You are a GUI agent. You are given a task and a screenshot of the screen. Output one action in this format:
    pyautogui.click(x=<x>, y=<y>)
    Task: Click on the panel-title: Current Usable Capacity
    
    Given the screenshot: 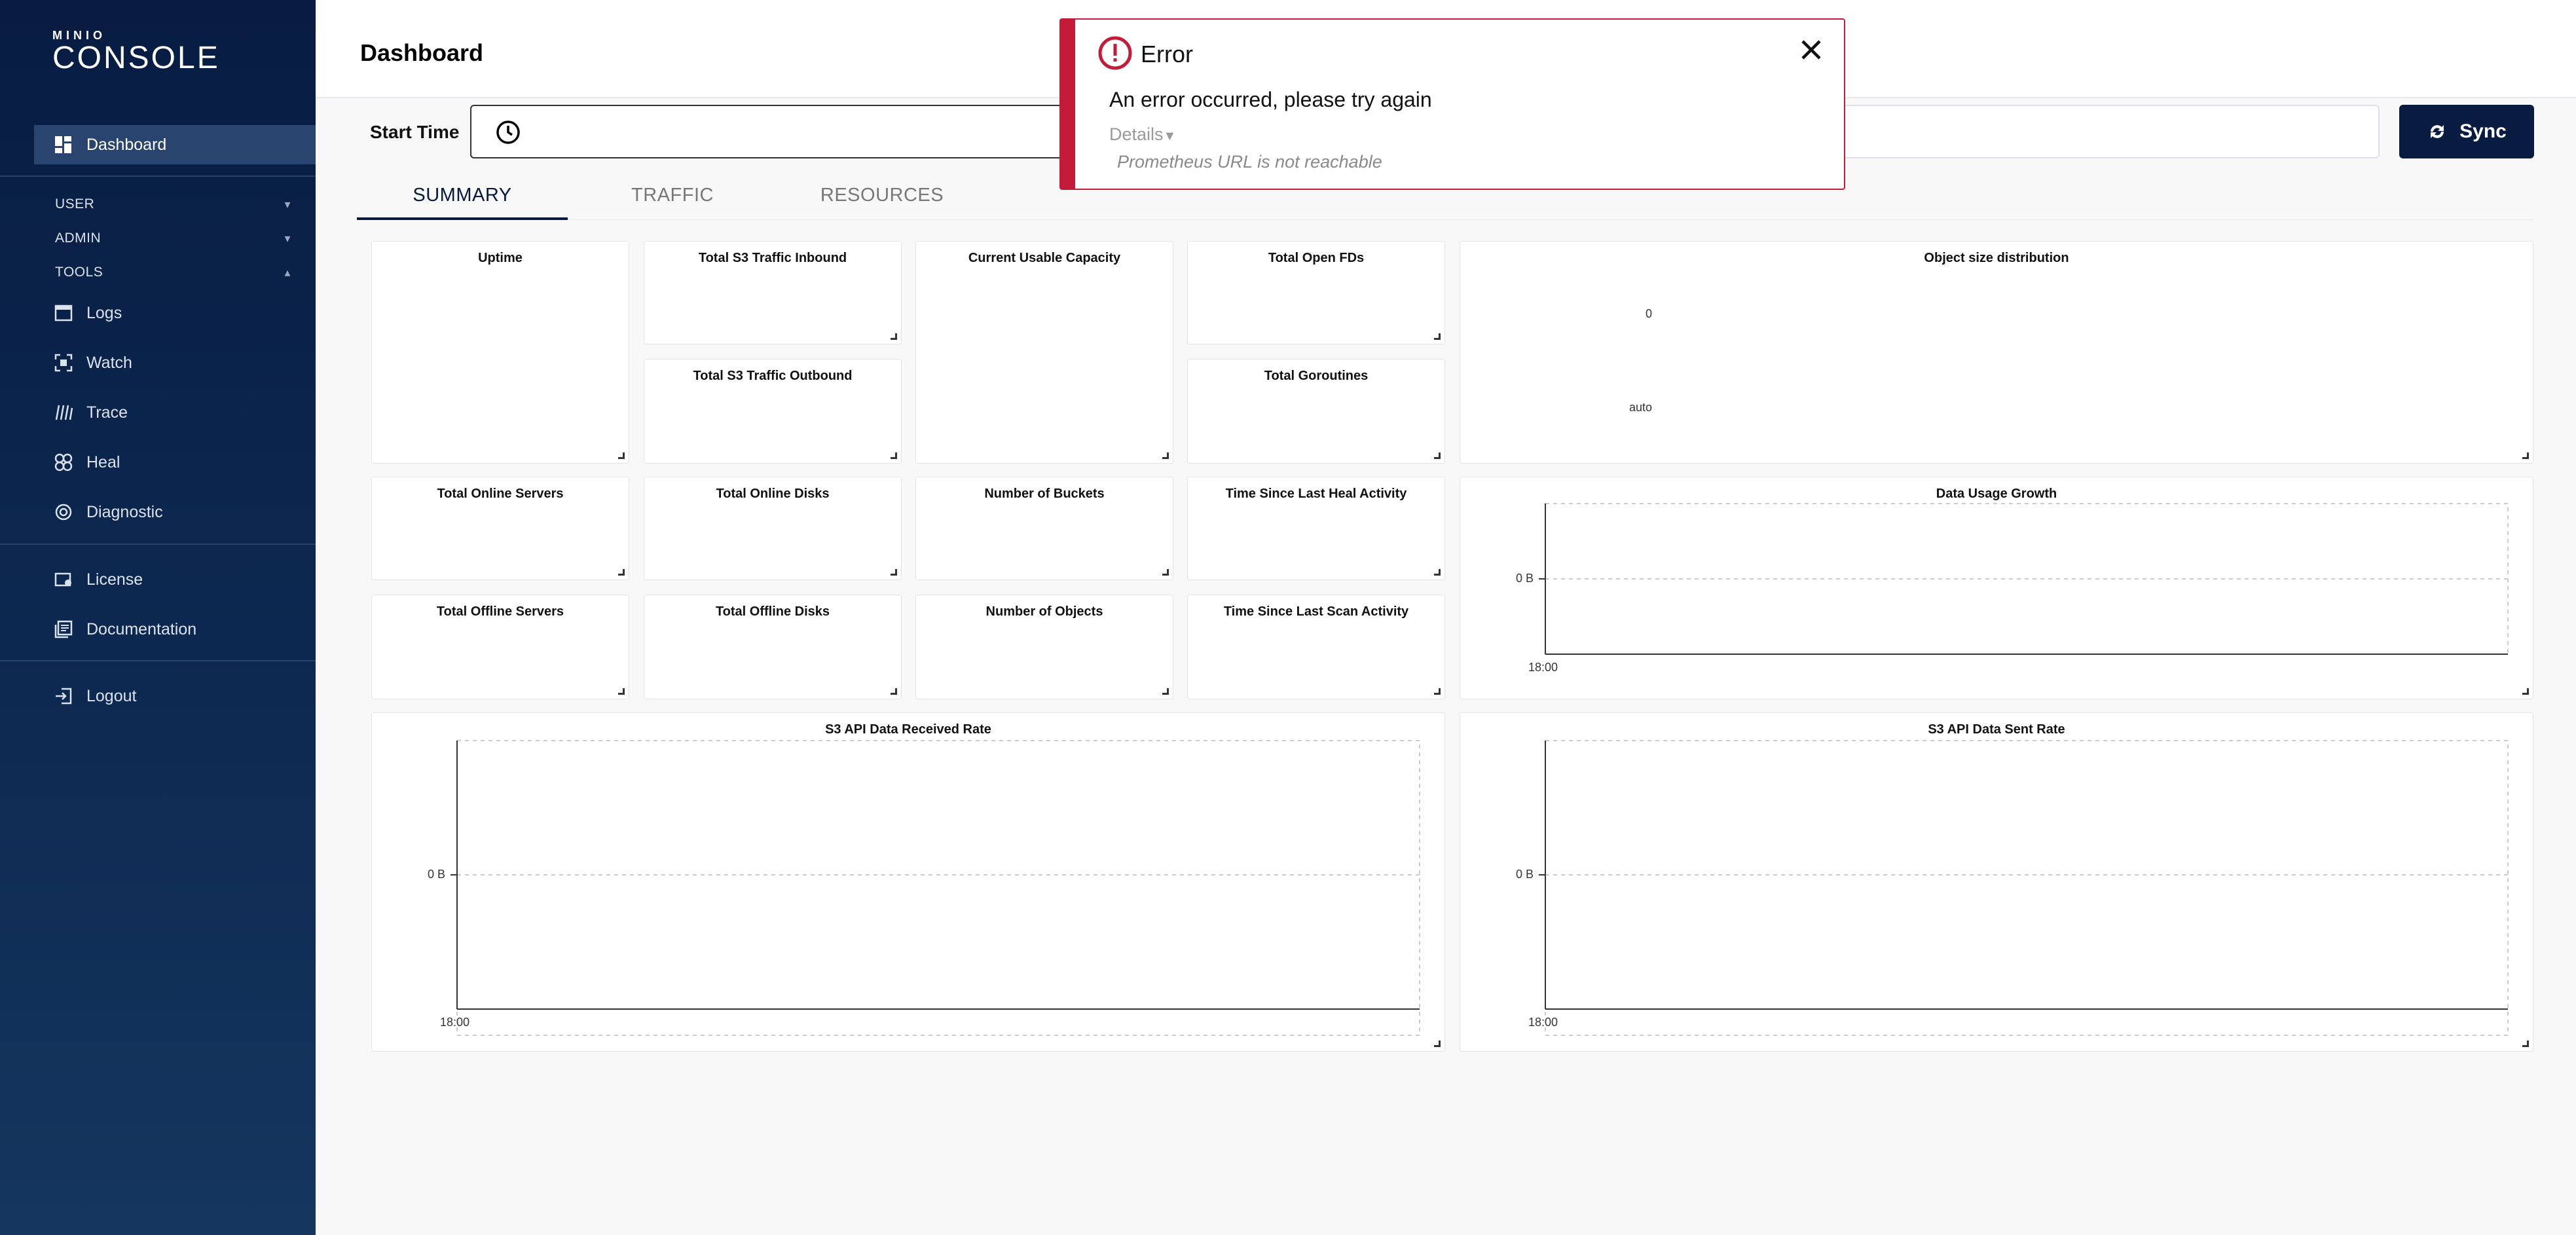 What is the action you would take?
    pyautogui.click(x=1044, y=258)
    